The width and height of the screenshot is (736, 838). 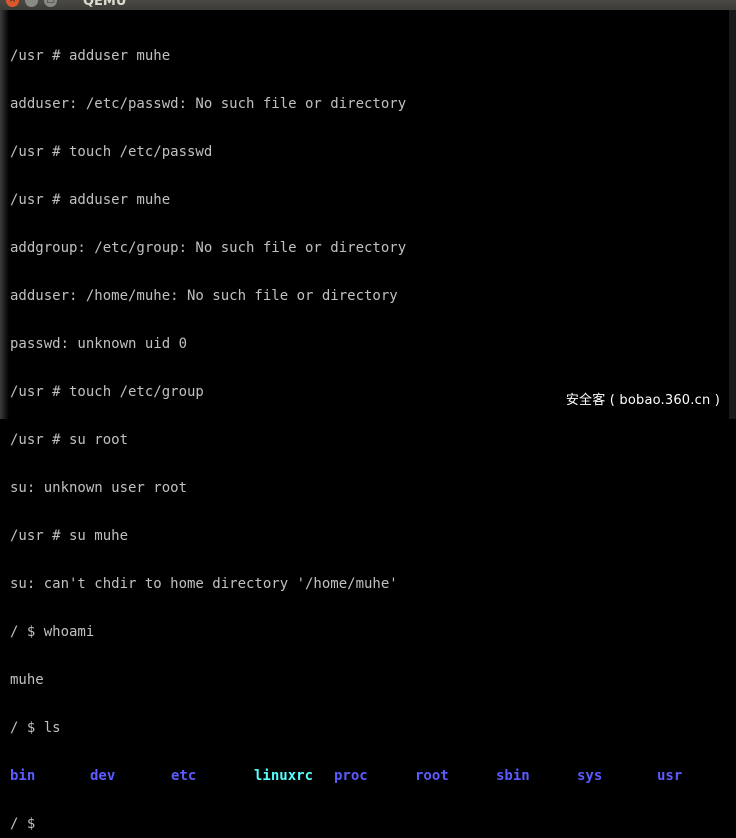 I want to click on terminal-line: / $ whoami, so click(x=52, y=632).